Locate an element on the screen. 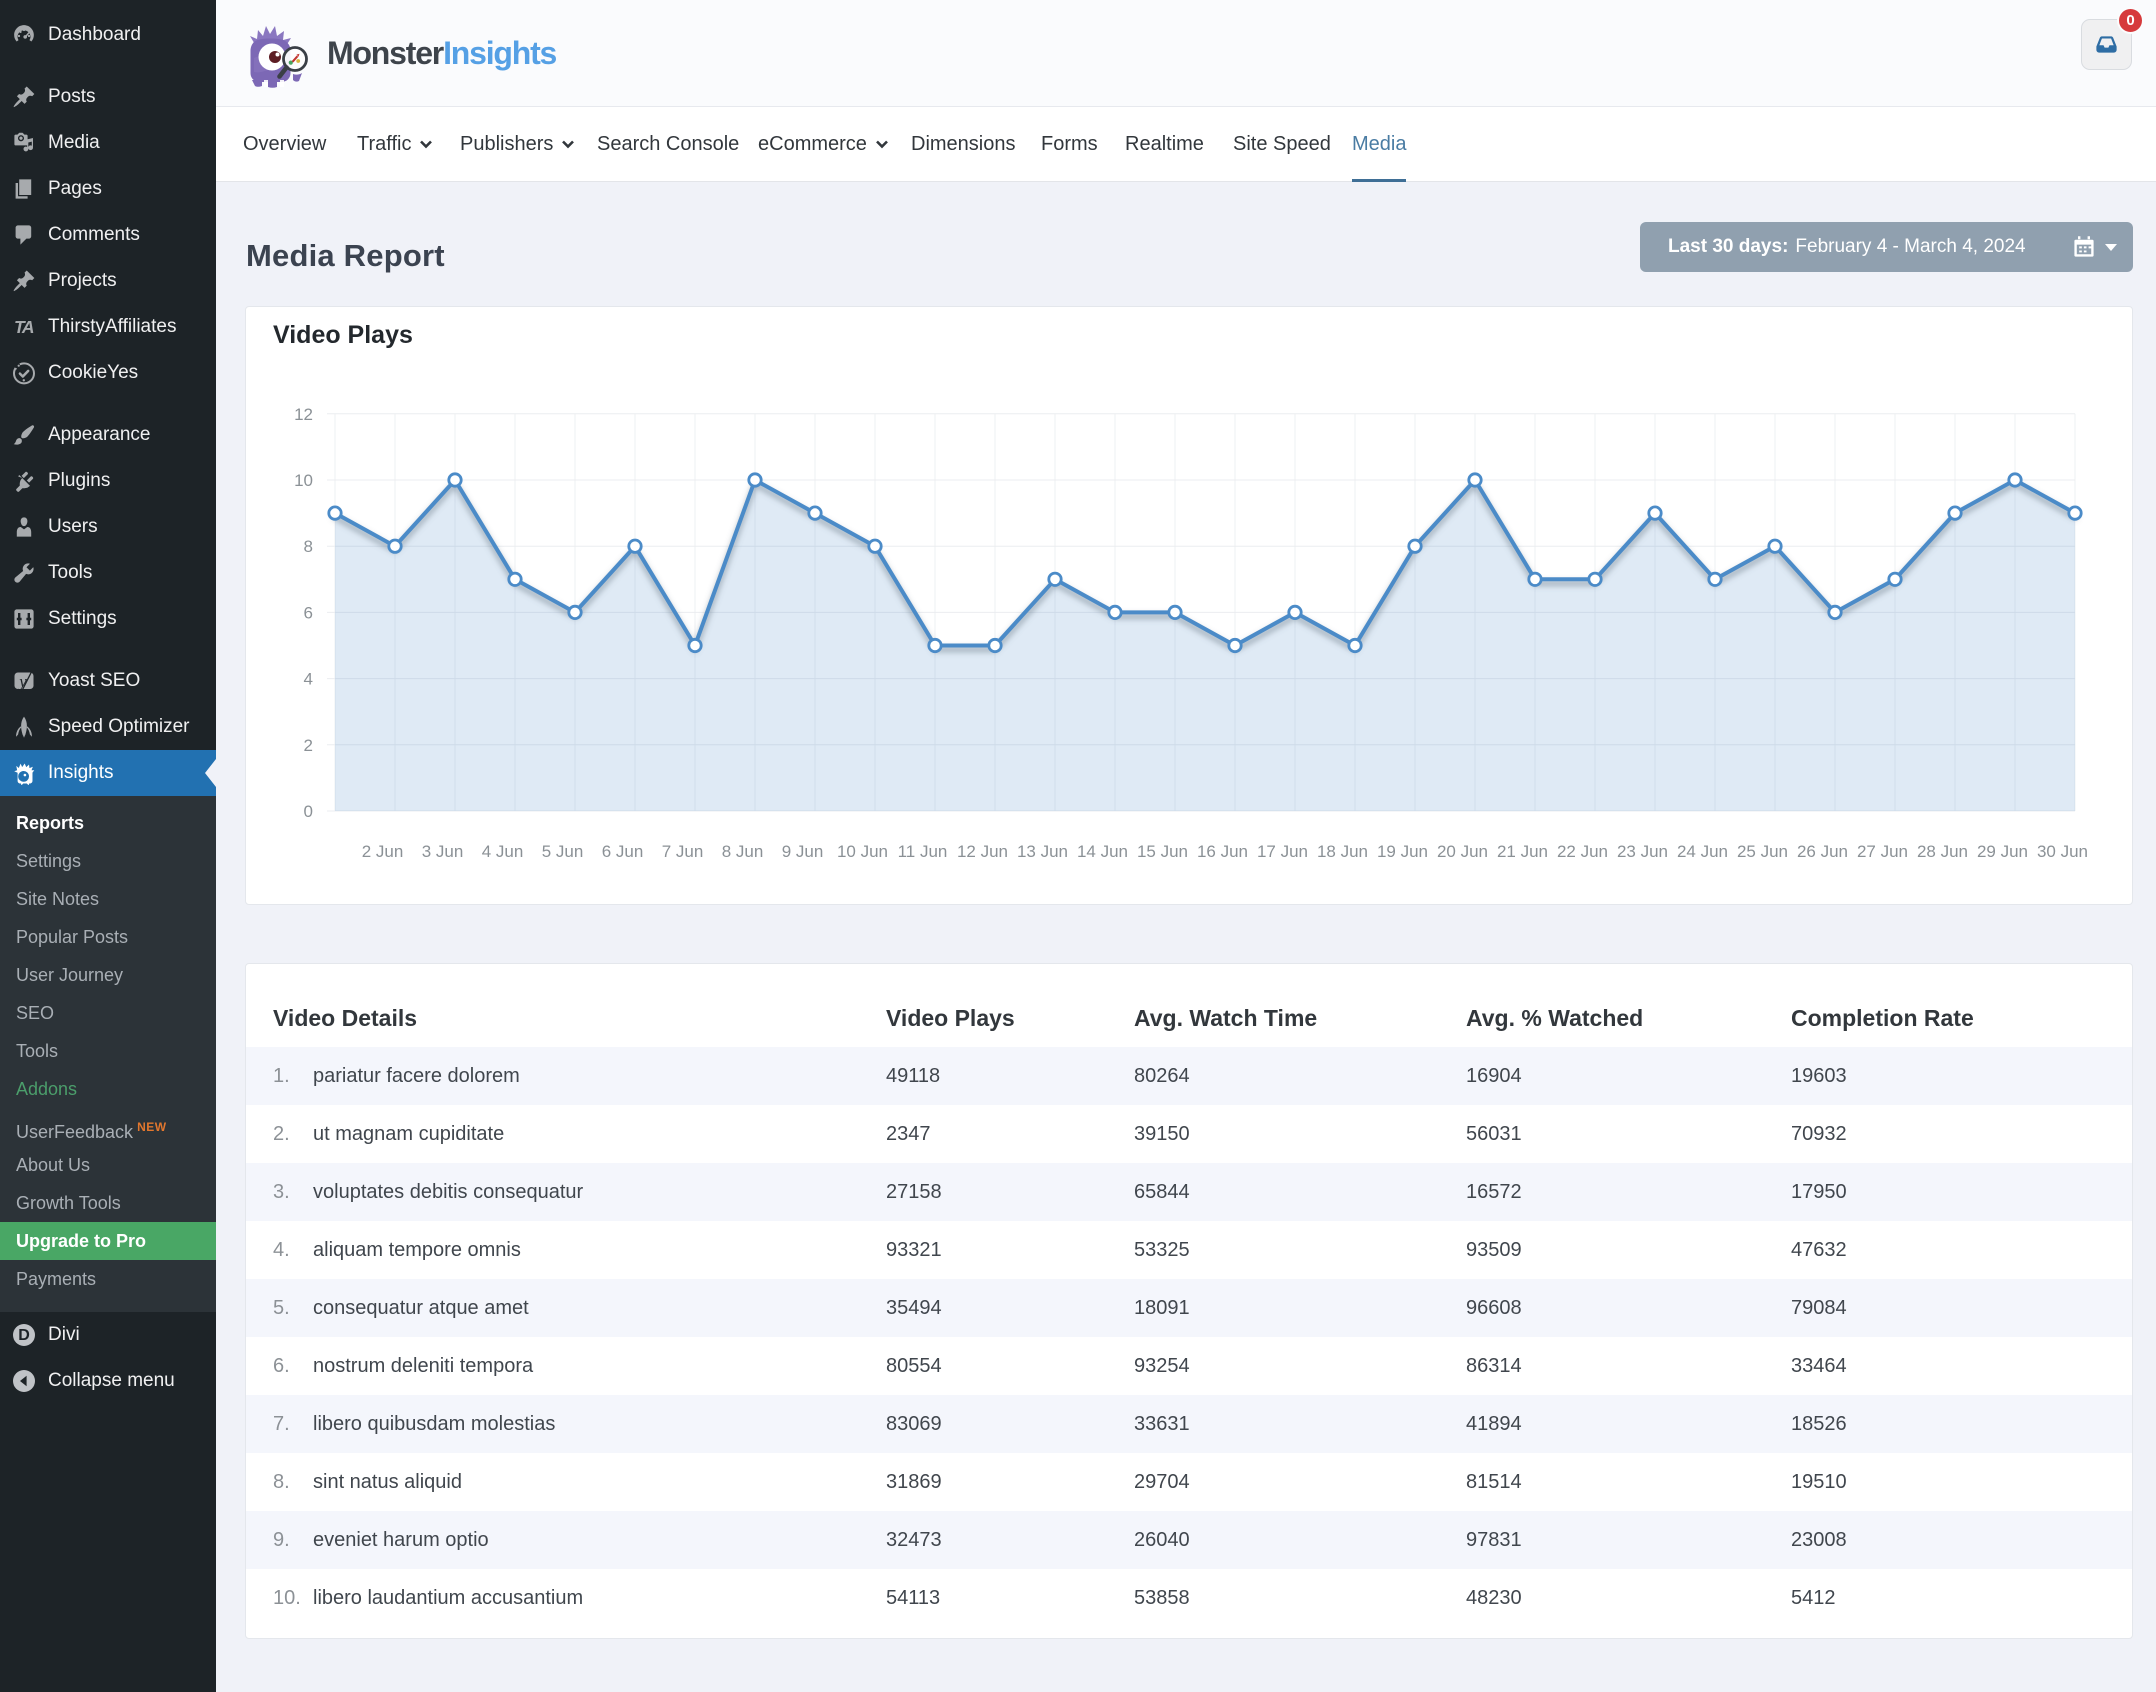 Image resolution: width=2156 pixels, height=1692 pixels. sidebar-item-yoast-seo: y Yoast SEO is located at coordinates (108, 681).